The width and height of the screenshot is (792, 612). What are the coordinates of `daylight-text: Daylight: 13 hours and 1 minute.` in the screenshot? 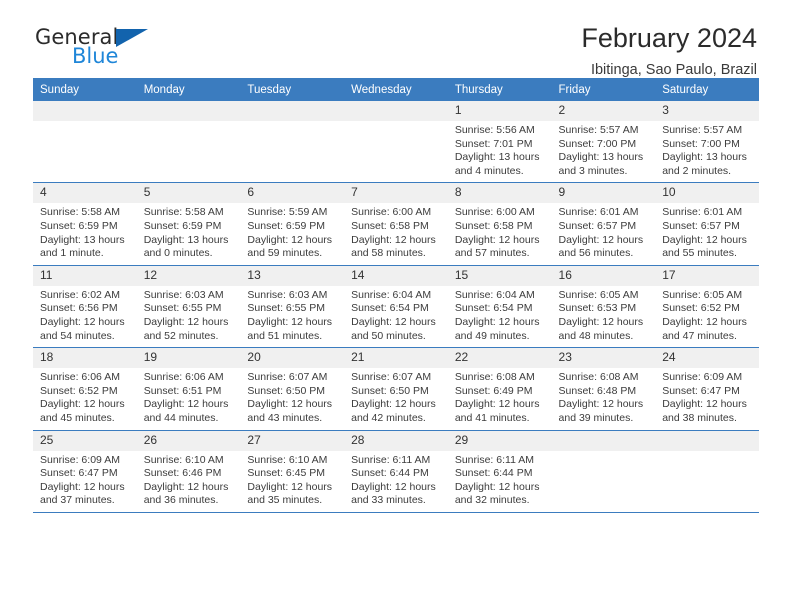 It's located at (82, 246).